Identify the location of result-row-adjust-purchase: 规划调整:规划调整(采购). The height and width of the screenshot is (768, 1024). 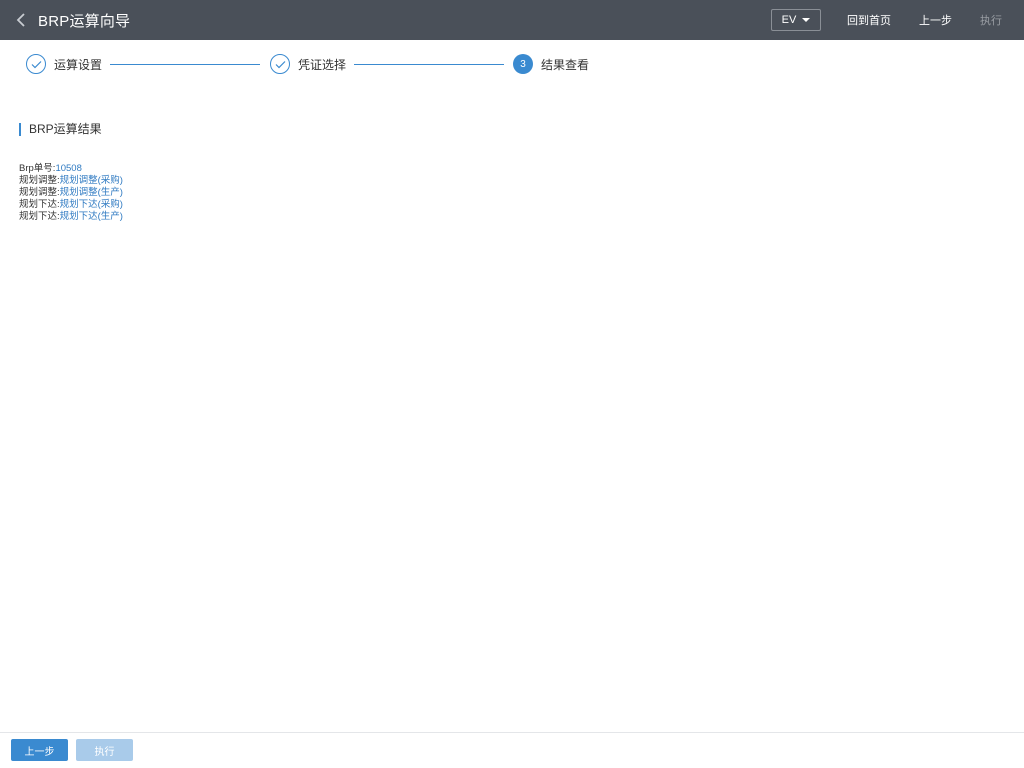
(71, 181).